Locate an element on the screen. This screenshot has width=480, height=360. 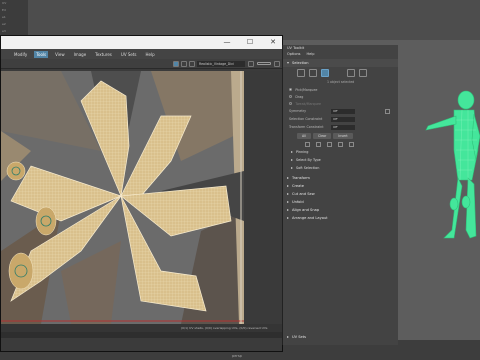
outliner-panel: UV Ed e1 e2 e3 e4 is located at coordinates (14, 20).